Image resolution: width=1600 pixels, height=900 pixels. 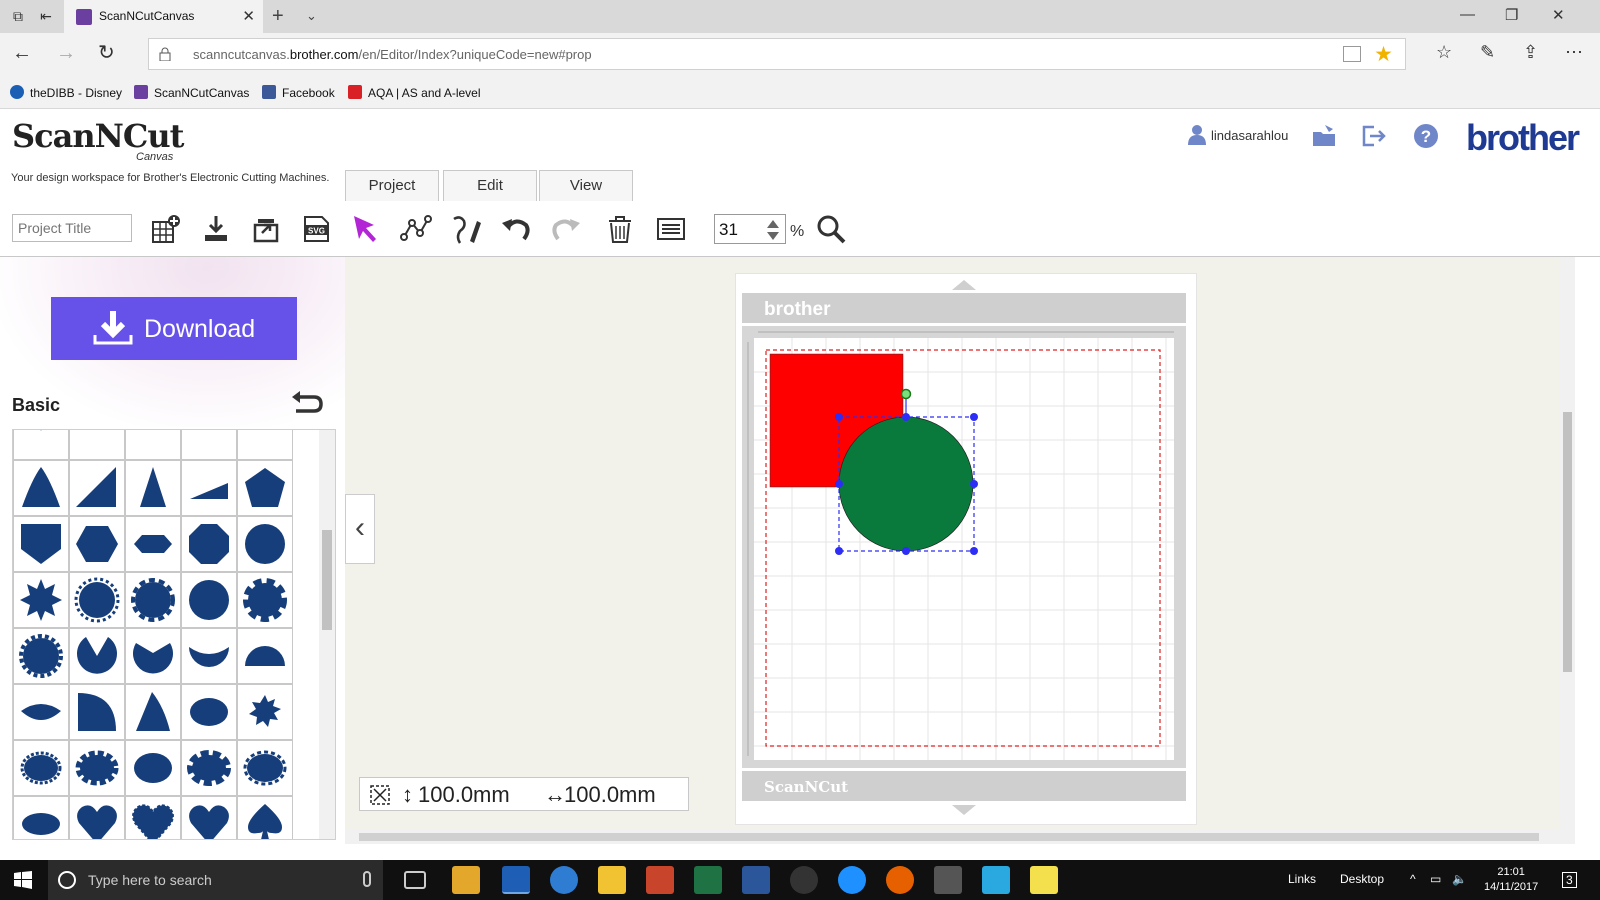 What do you see at coordinates (900, 880) in the screenshot?
I see `firefox-icon` at bounding box center [900, 880].